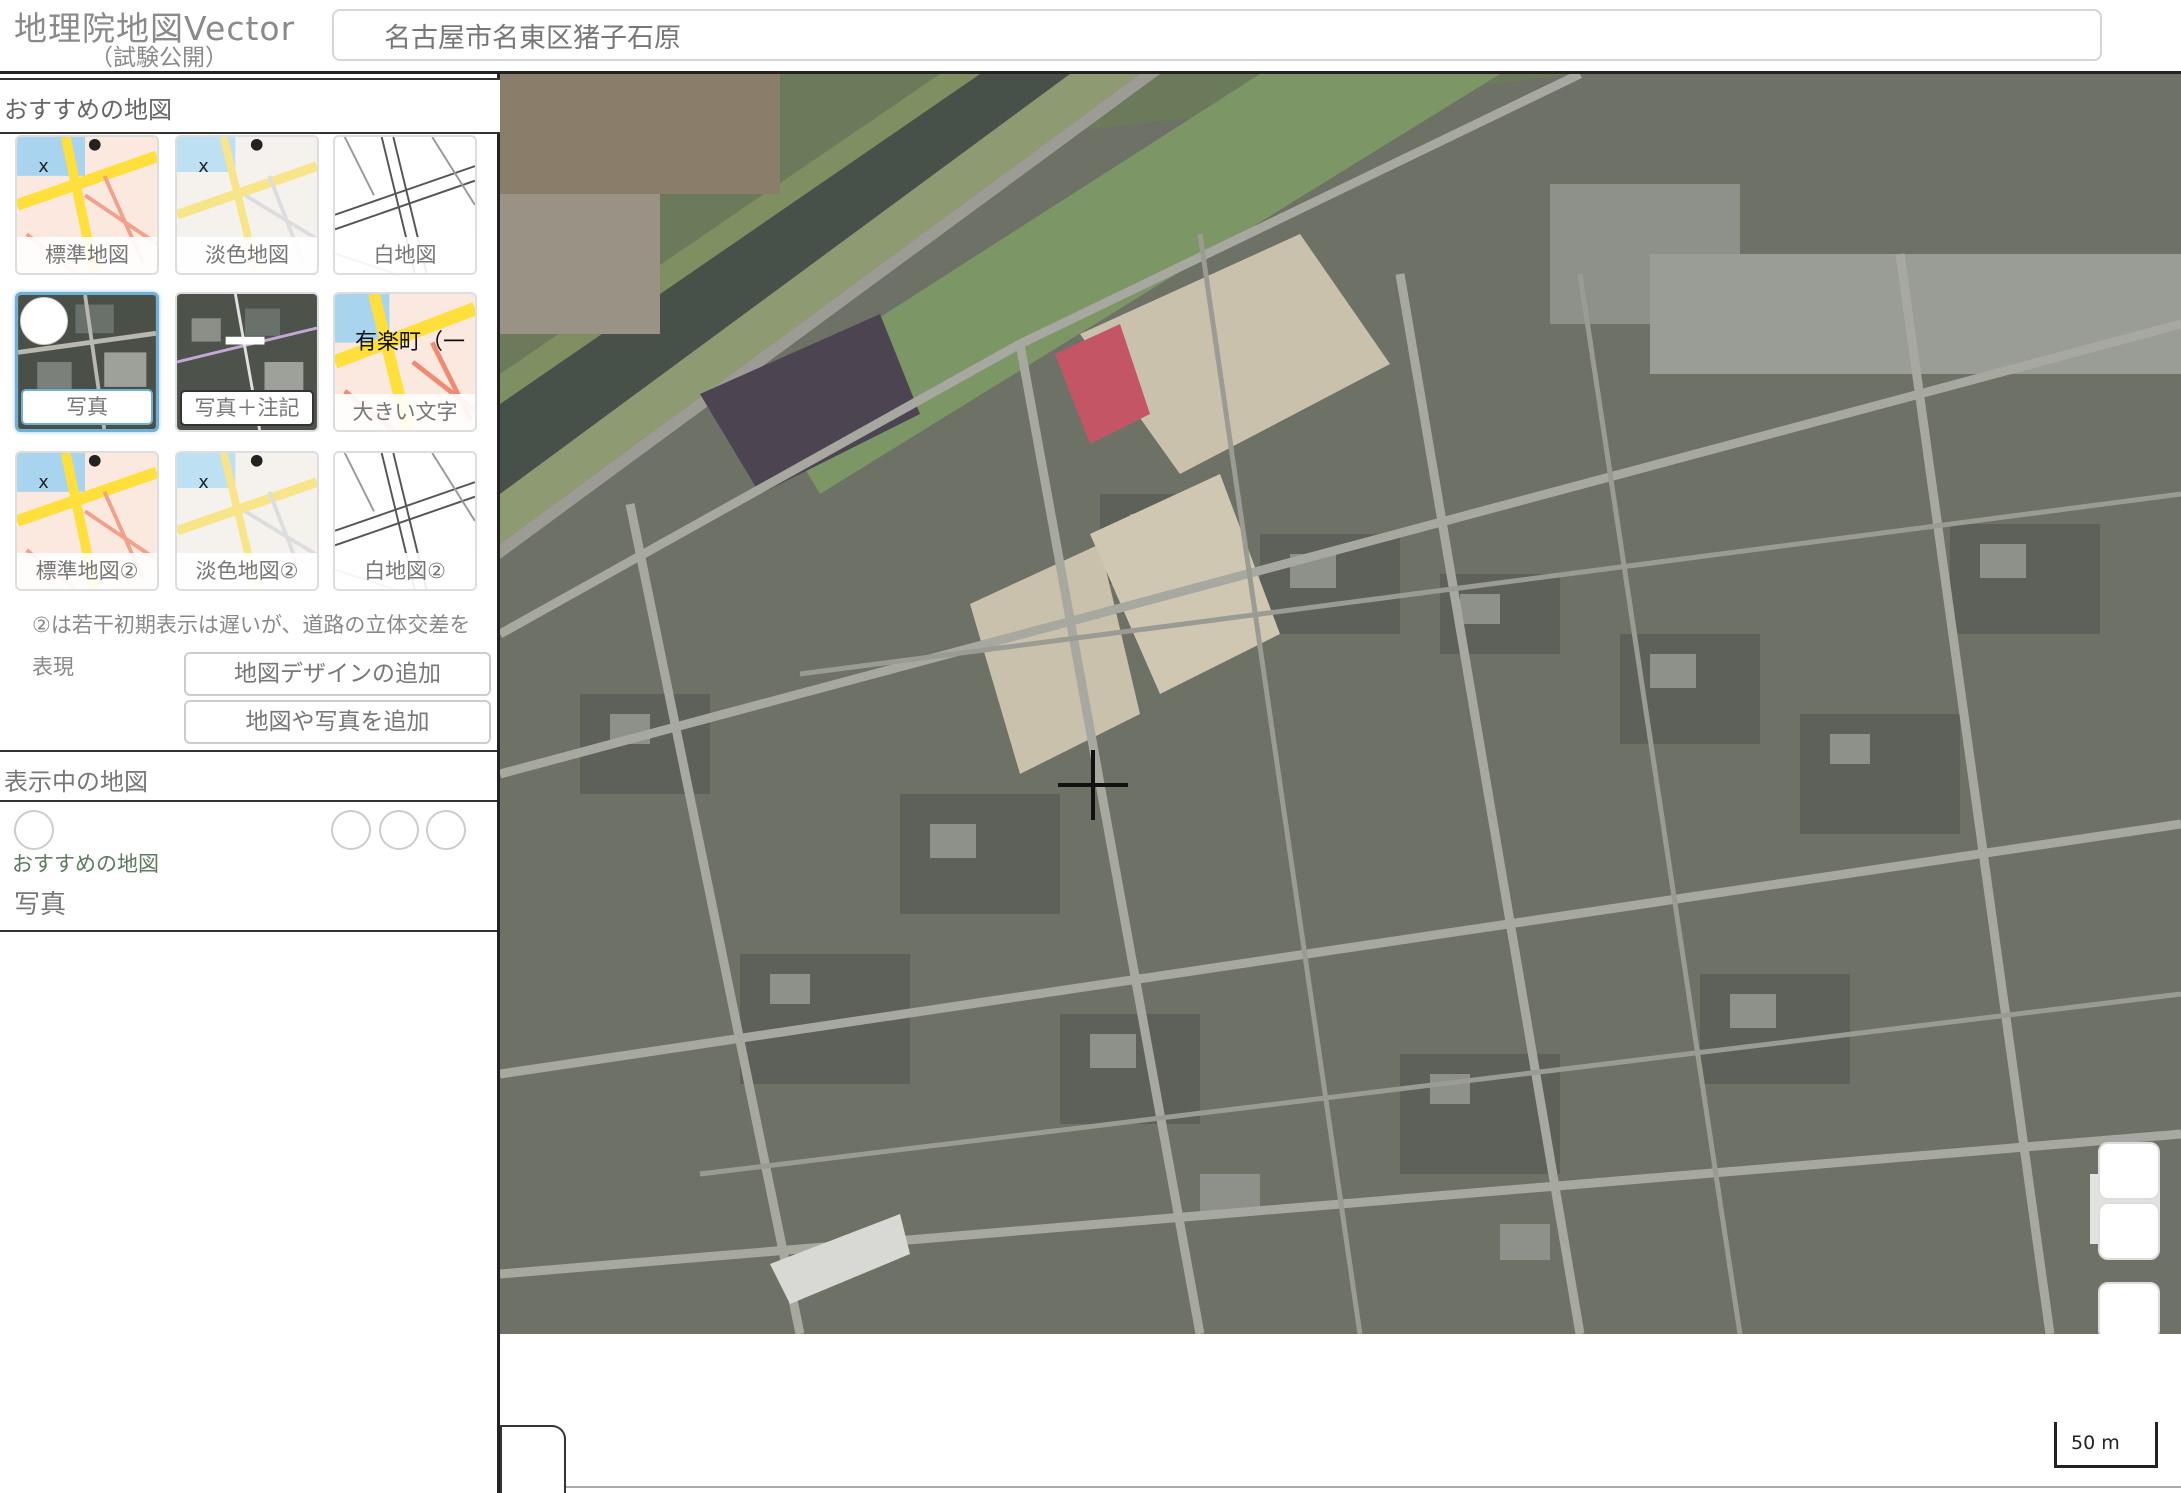  Describe the element at coordinates (1340, 1413) in the screenshot. I see `map-bottom-area` at that location.